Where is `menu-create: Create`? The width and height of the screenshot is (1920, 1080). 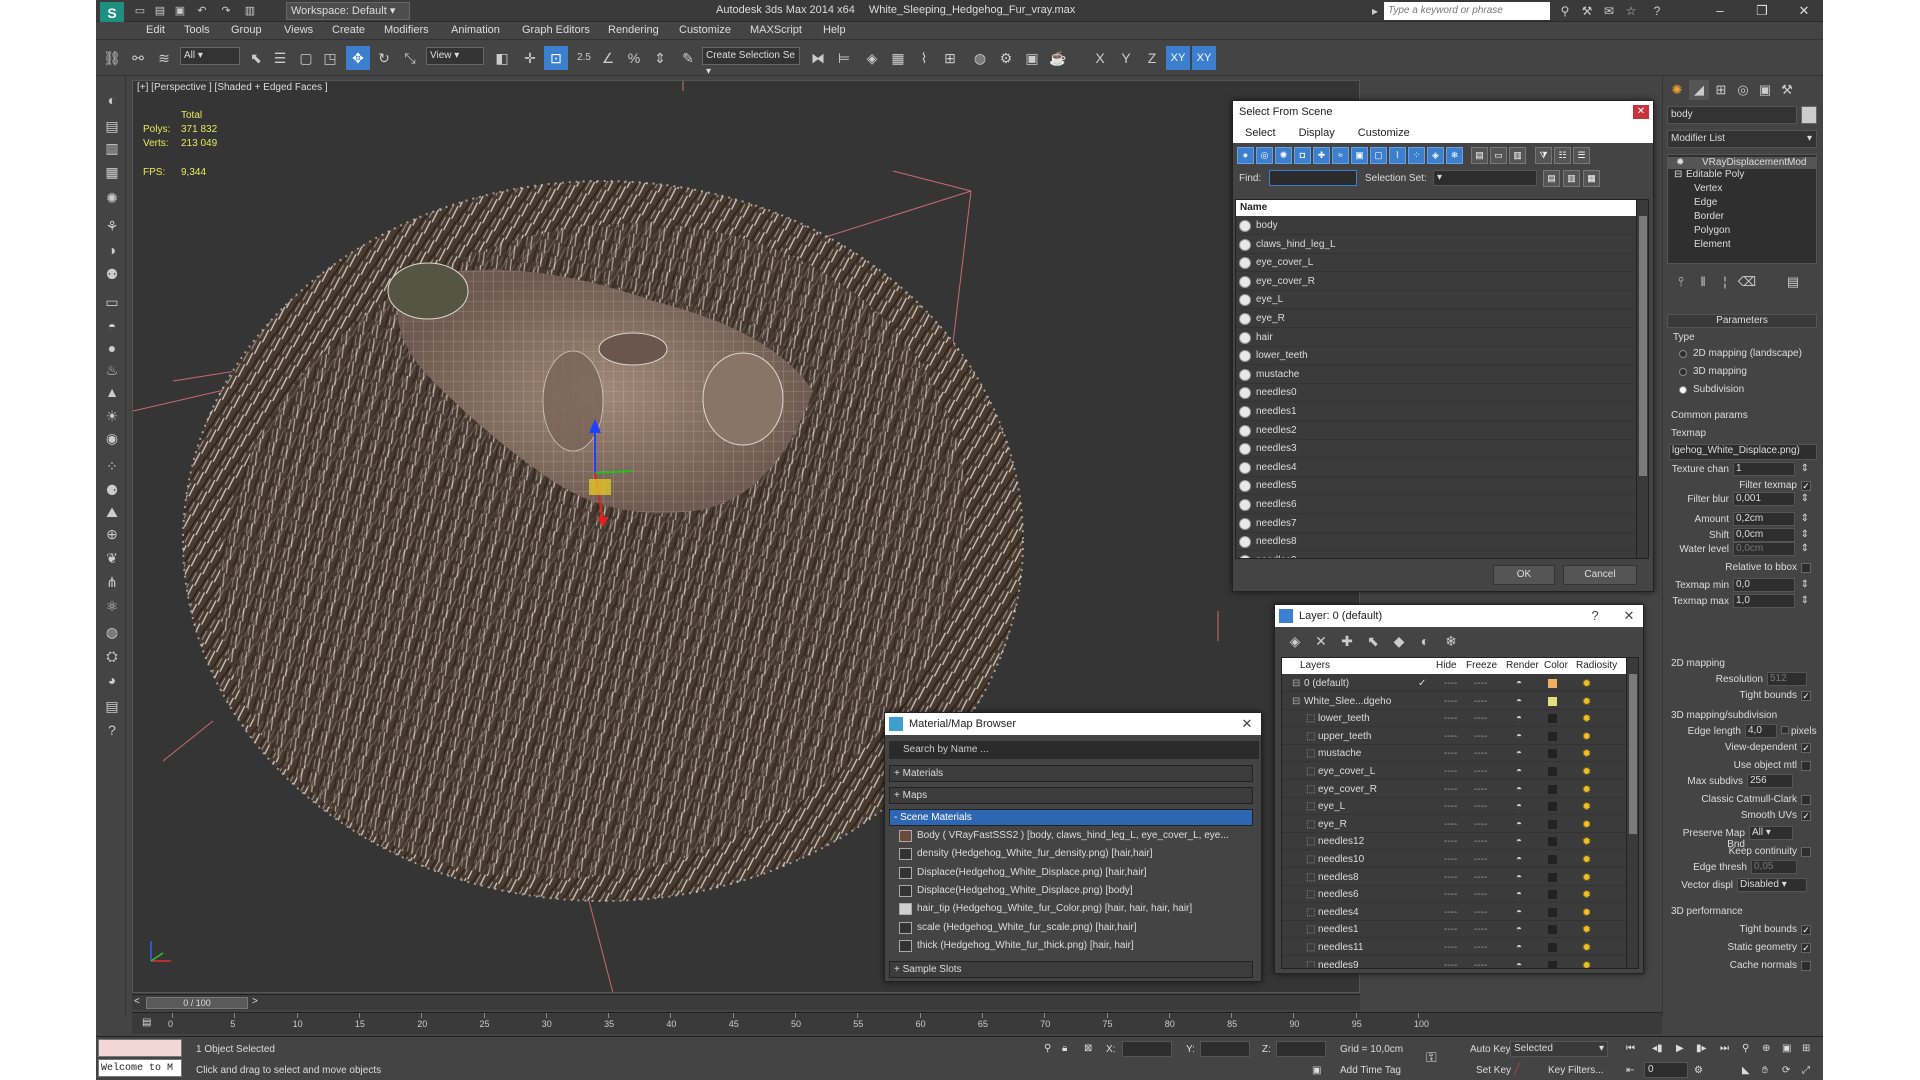 menu-create: Create is located at coordinates (348, 30).